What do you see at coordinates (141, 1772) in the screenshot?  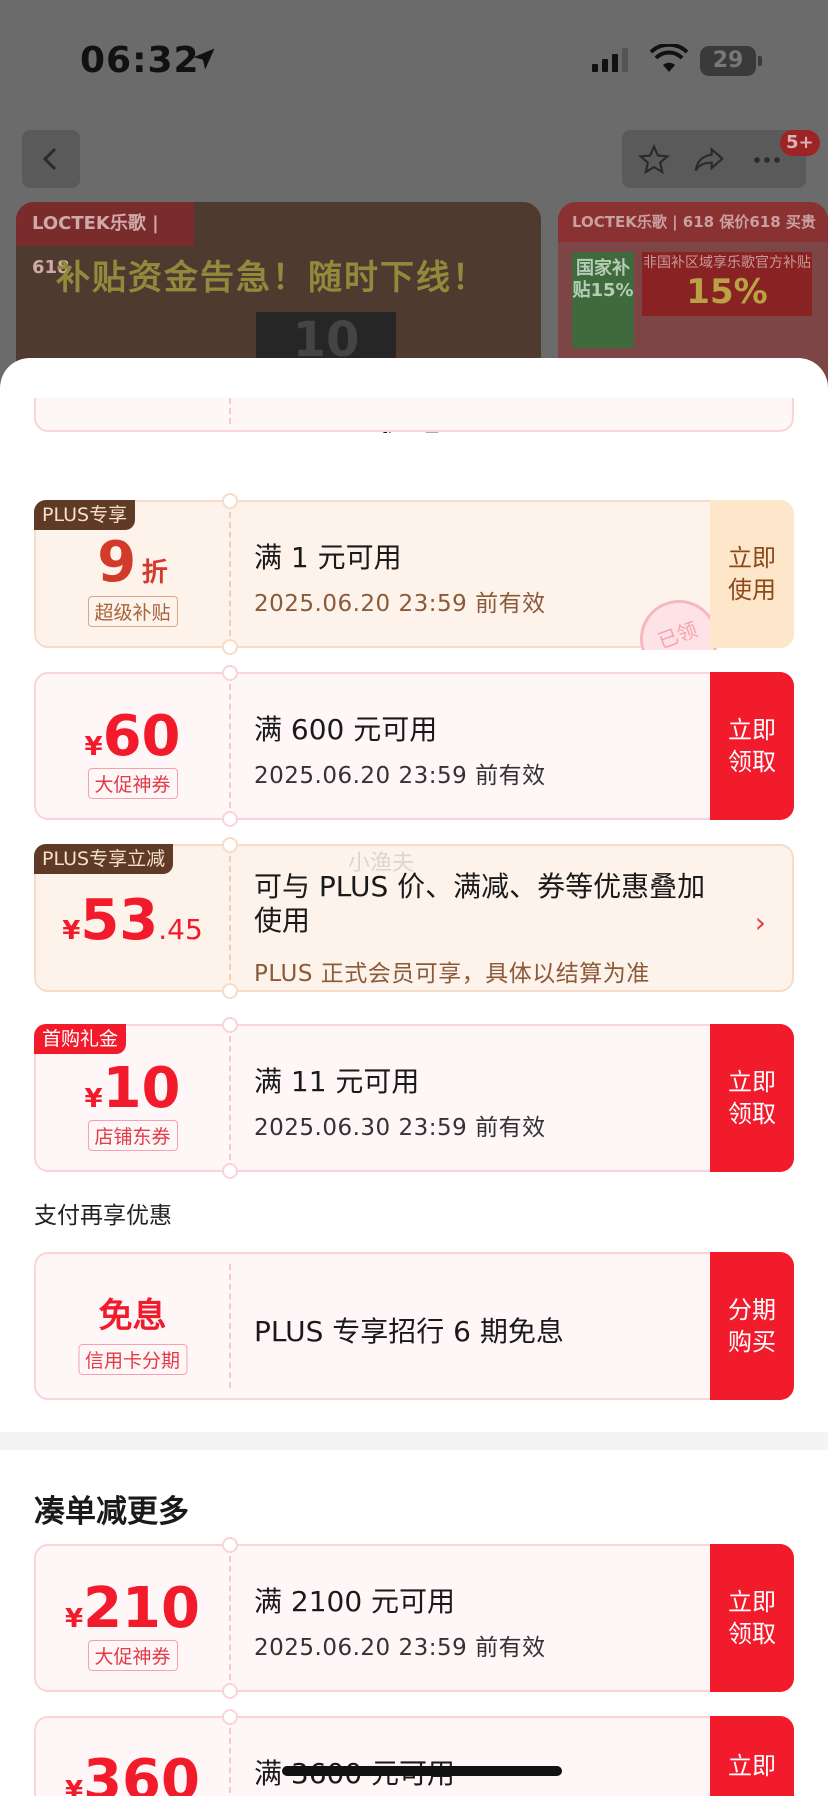 I see `amount-number: 360` at bounding box center [141, 1772].